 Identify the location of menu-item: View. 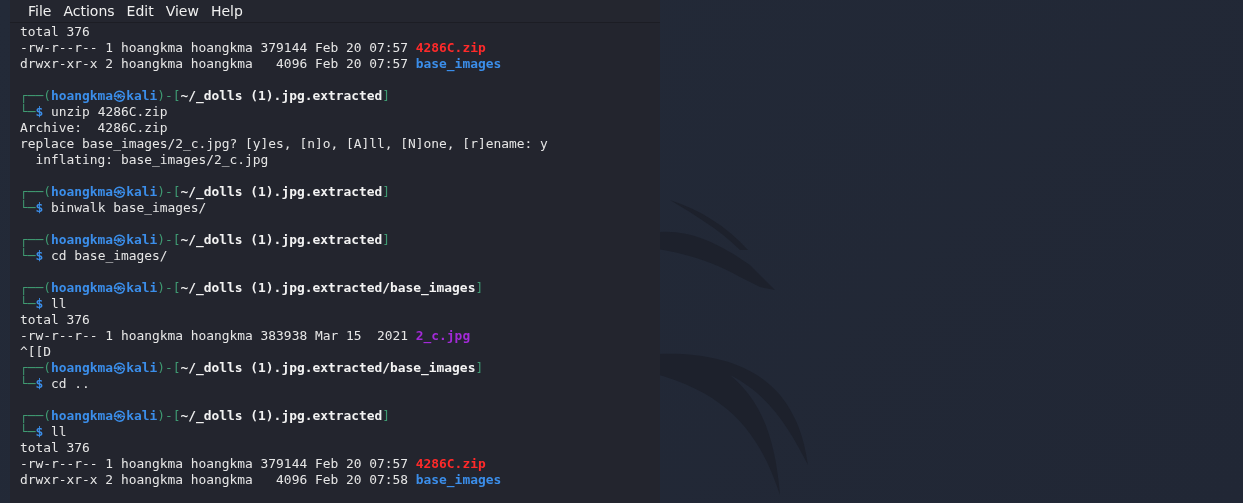
(183, 11).